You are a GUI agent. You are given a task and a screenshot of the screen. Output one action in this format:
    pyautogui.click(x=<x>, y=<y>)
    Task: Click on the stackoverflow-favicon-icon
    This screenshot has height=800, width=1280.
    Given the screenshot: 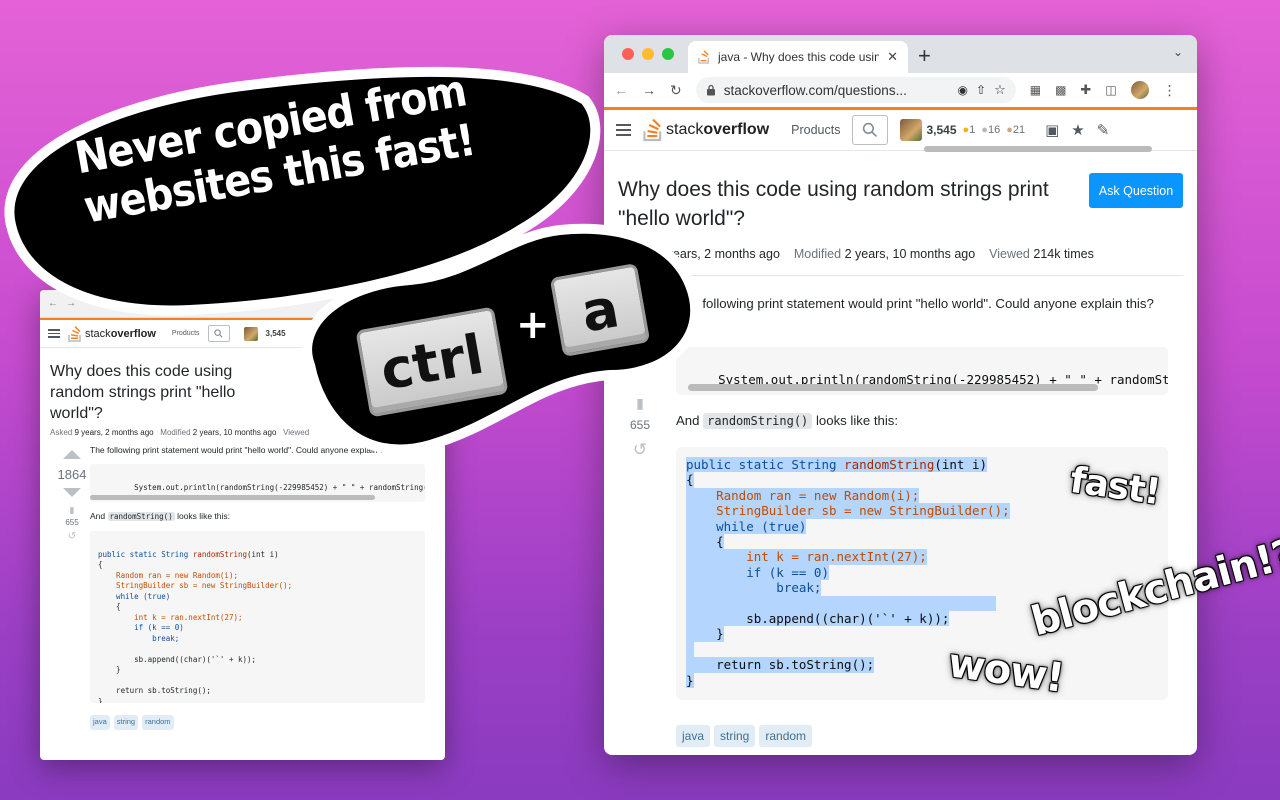 What is the action you would take?
    pyautogui.click(x=703, y=57)
    